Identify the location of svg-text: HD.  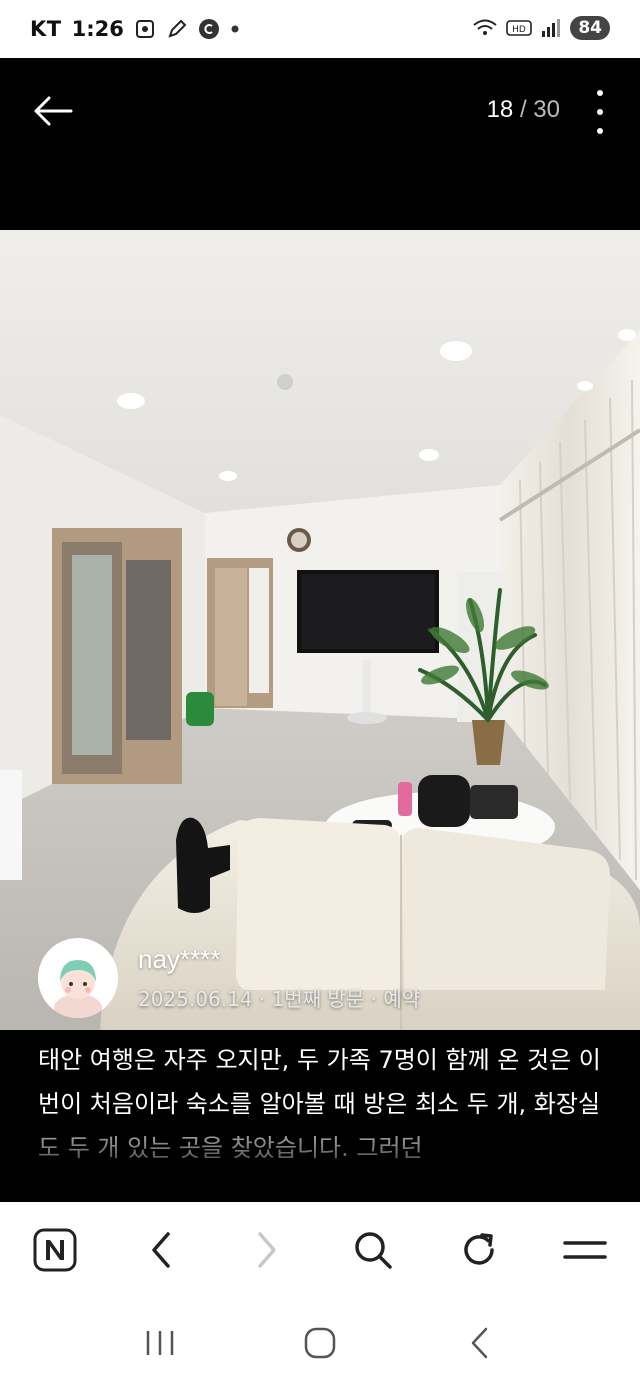
(519, 30).